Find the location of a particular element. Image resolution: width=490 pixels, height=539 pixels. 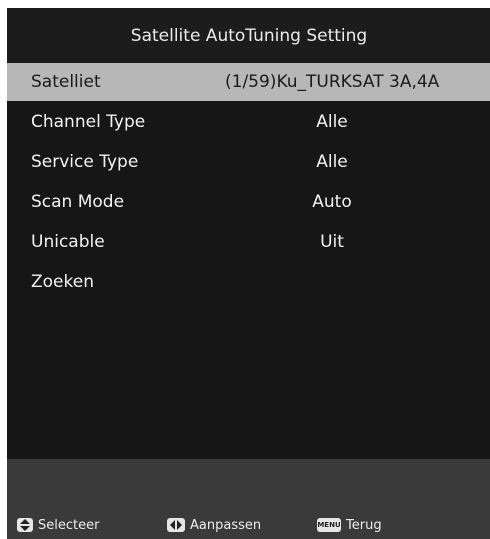

menu-item-channel-type: Channel Type Alle is located at coordinates (248, 122).